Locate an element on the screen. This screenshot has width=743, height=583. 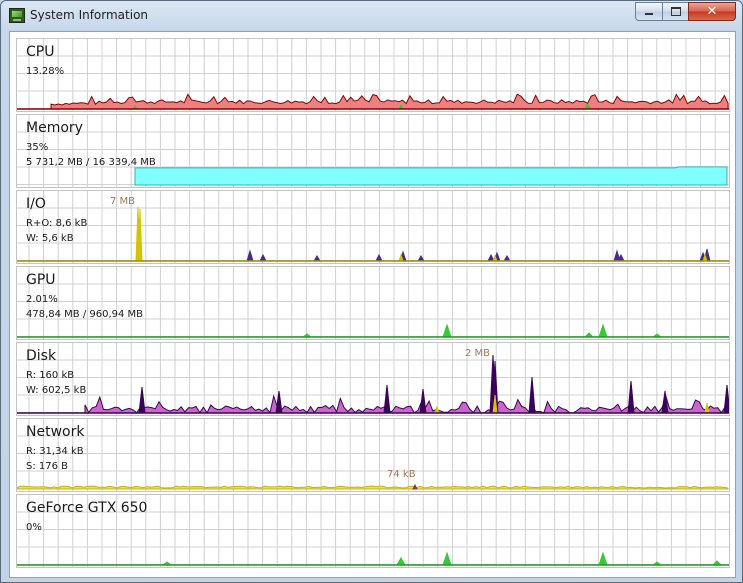
window-title: System Information is located at coordinates (89, 15).